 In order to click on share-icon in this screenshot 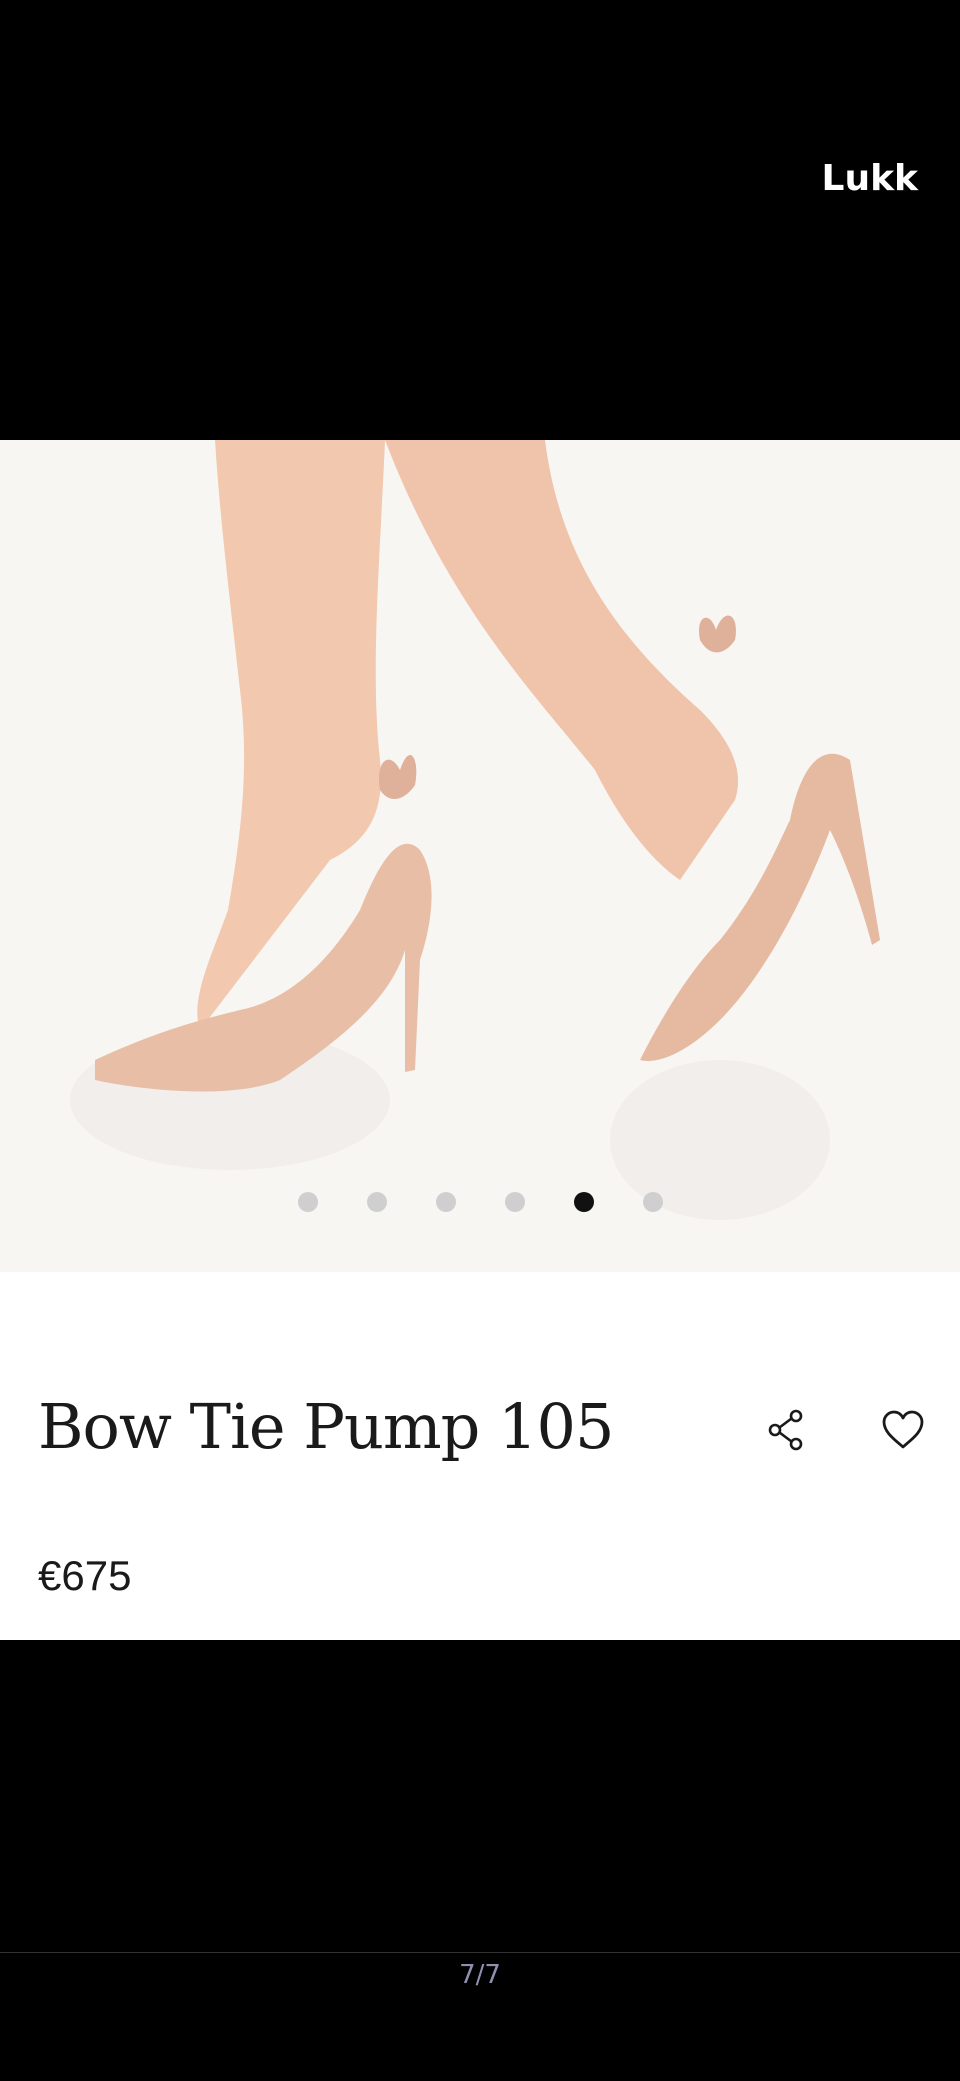, I will do `click(785, 1430)`.